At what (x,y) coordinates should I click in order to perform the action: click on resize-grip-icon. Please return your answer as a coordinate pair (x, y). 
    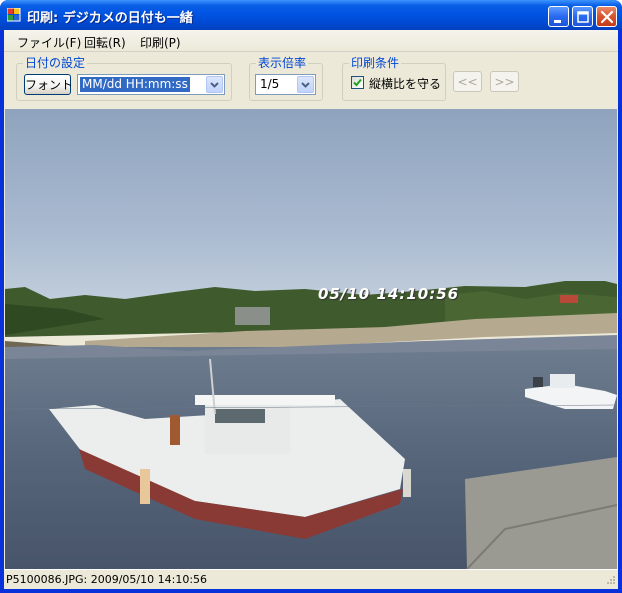
    Looking at the image, I should click on (610, 581).